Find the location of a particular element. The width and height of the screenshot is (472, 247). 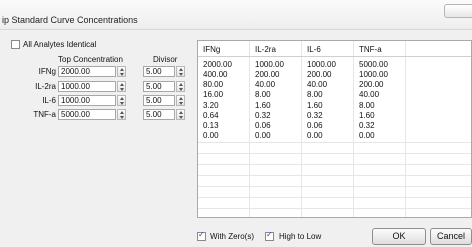

all-analytes-identical-checkbox is located at coordinates (15, 44).